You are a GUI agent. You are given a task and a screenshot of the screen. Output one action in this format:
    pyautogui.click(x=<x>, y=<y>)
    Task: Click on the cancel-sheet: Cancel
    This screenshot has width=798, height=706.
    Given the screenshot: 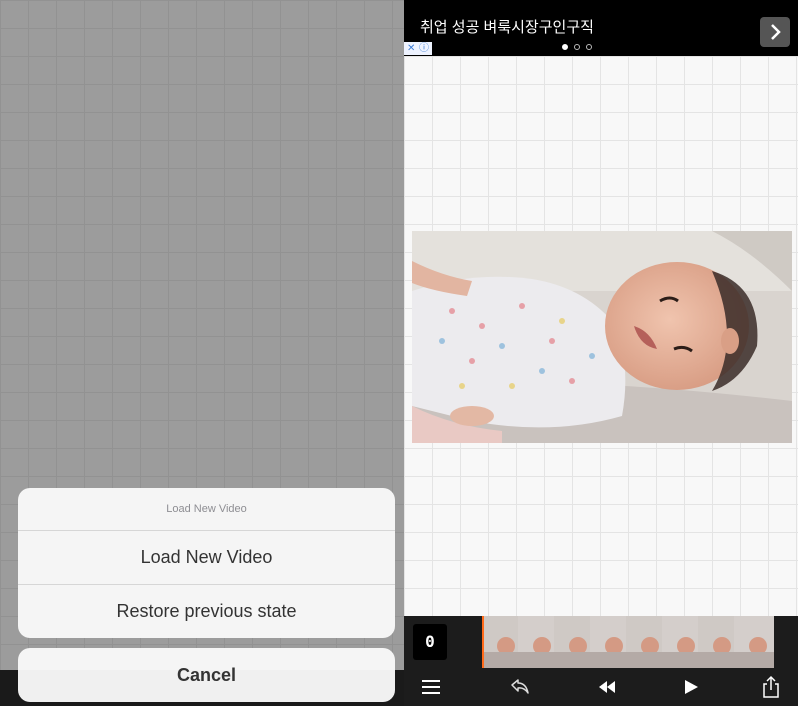 What is the action you would take?
    pyautogui.click(x=206, y=675)
    